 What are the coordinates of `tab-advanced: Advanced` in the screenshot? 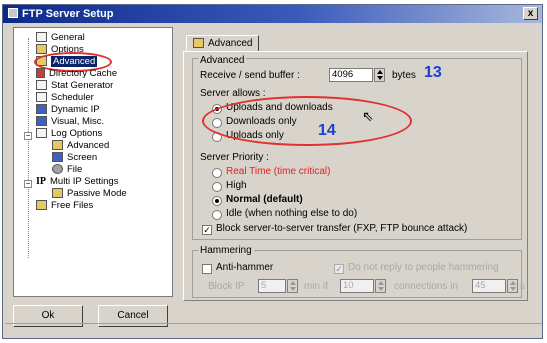 It's located at (223, 43).